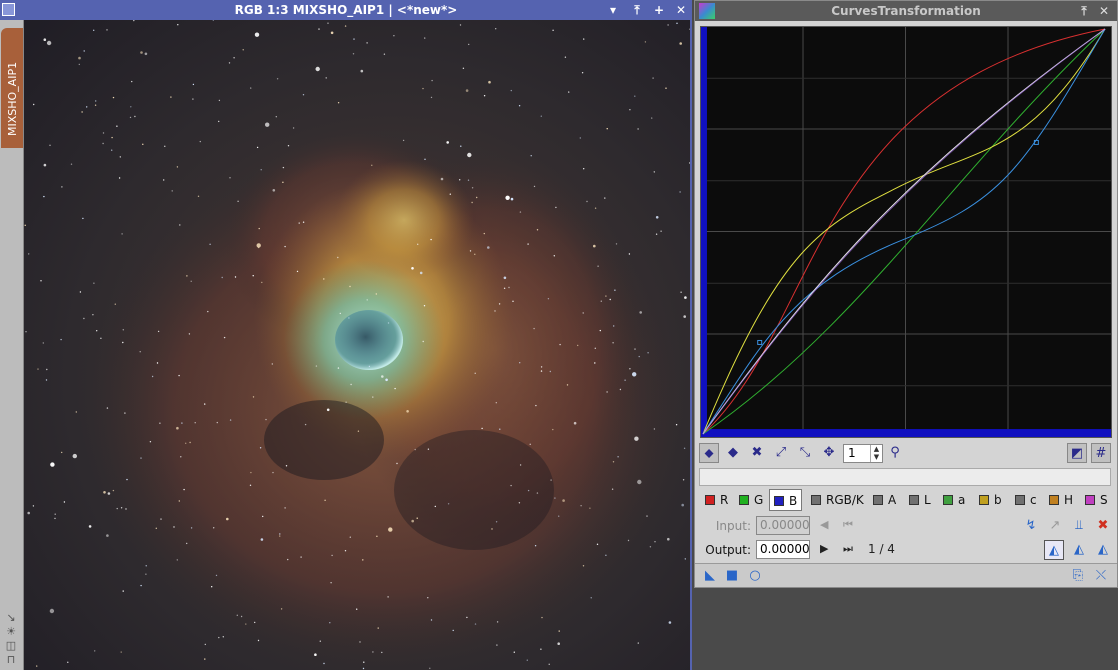 The width and height of the screenshot is (1118, 670). What do you see at coordinates (895, 453) in the screenshot?
I see `magnifier-icon: ⚲` at bounding box center [895, 453].